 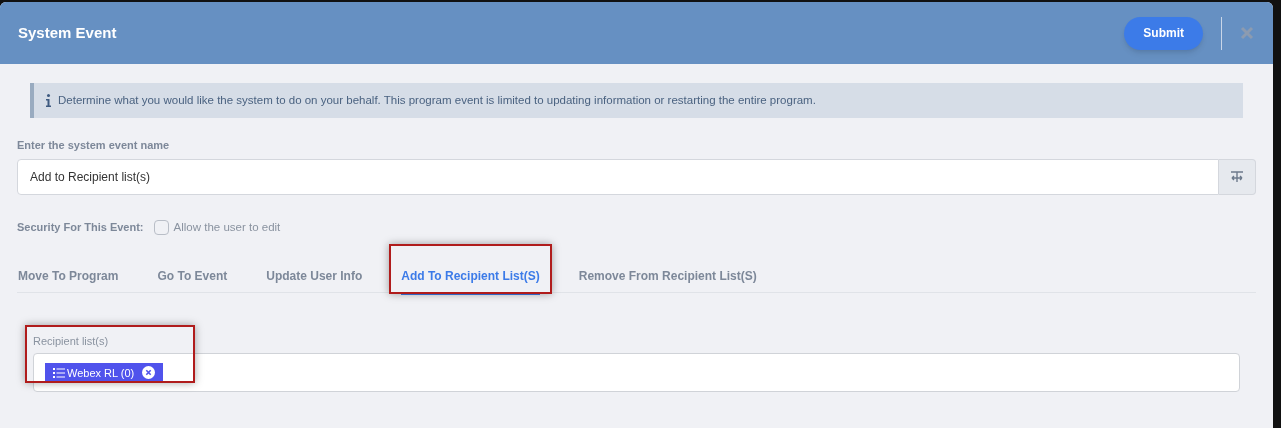 I want to click on list-icon, so click(x=59, y=372).